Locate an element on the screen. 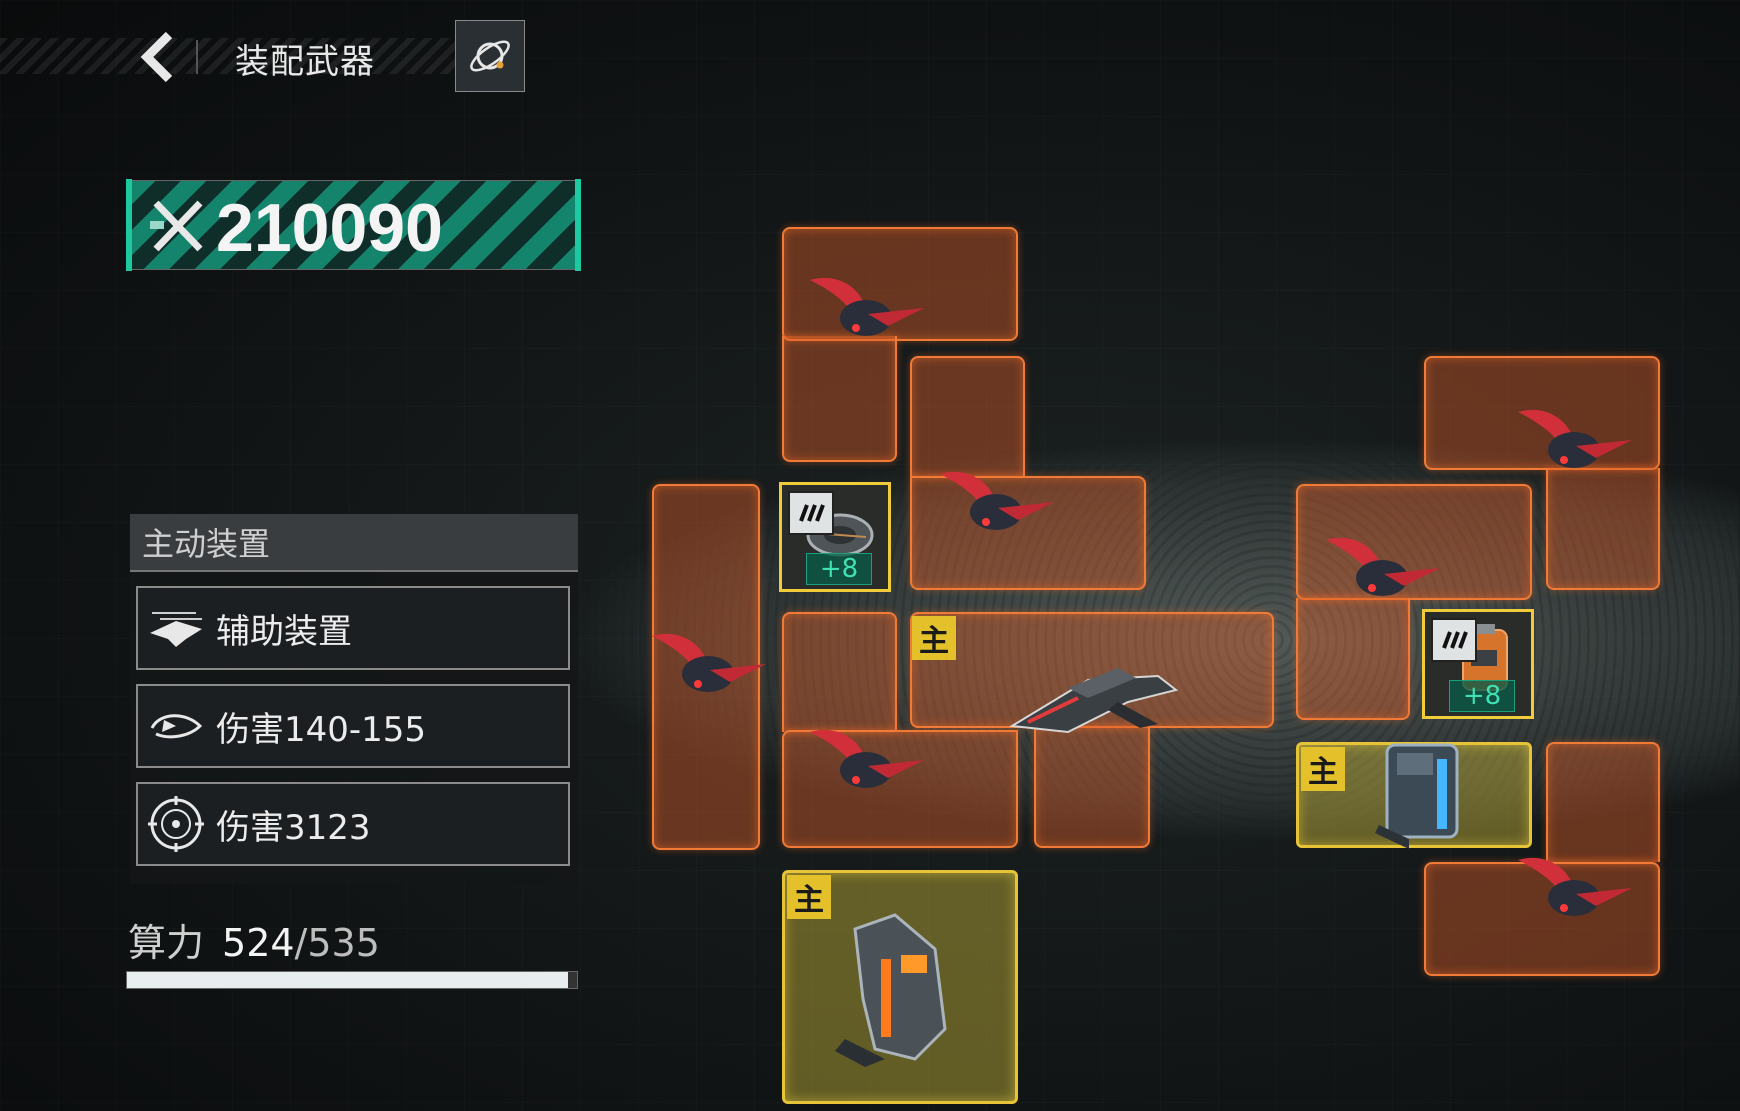  combat-power-value: 210090 is located at coordinates (329, 228).